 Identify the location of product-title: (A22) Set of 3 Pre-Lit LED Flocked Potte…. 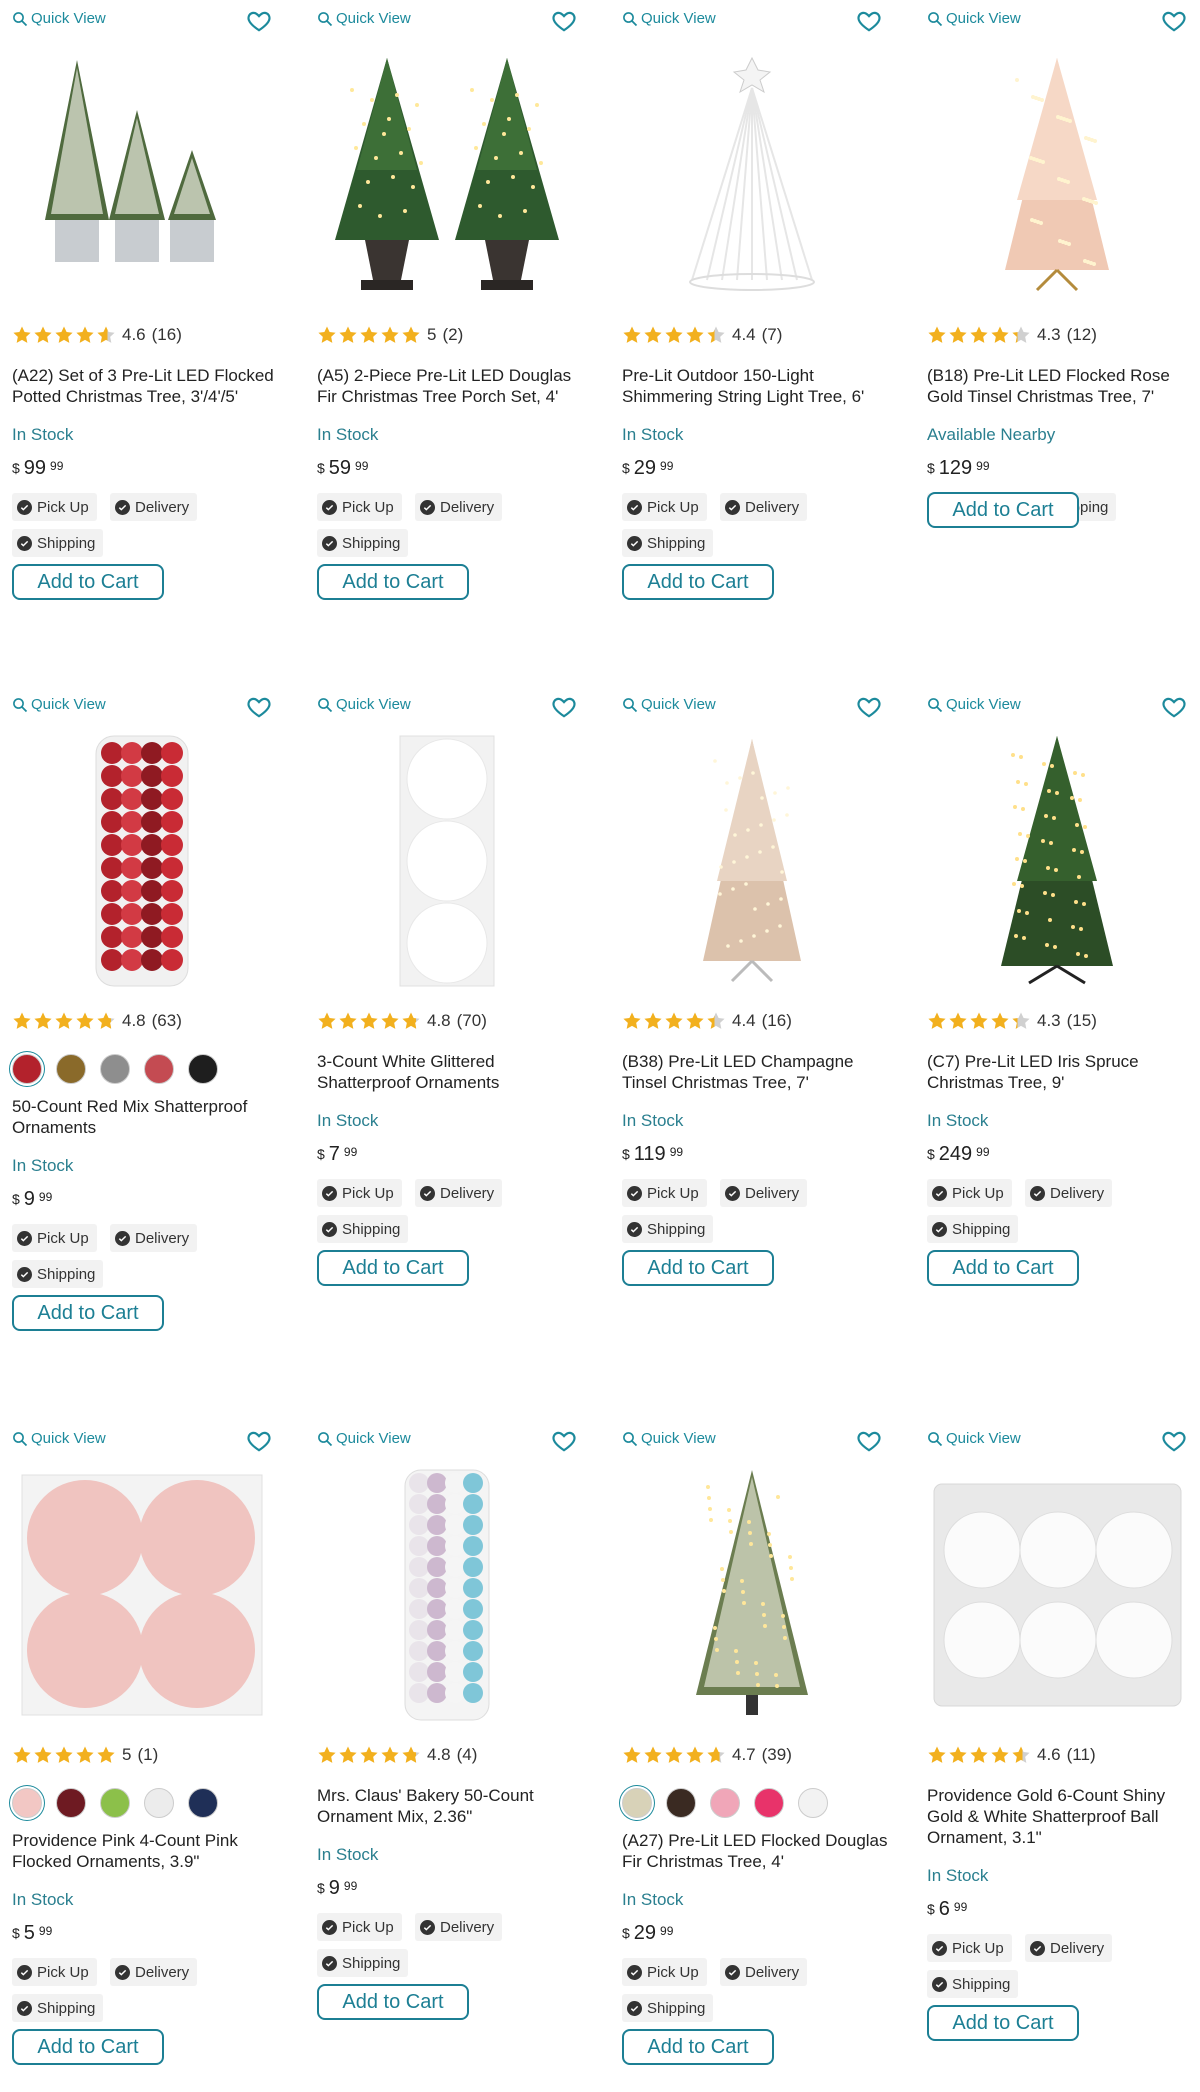
(148, 386).